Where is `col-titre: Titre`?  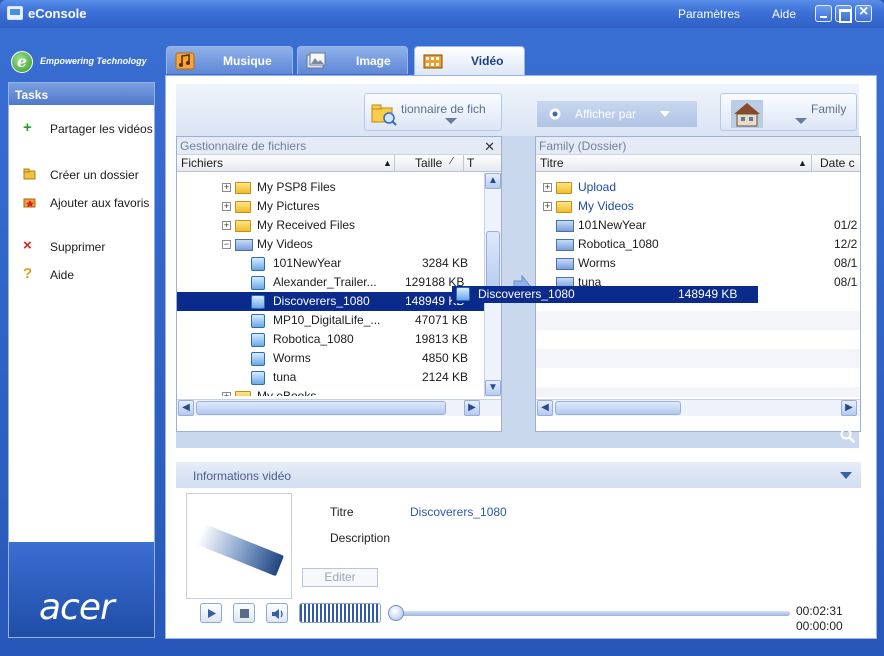
col-titre: Titre is located at coordinates (552, 163).